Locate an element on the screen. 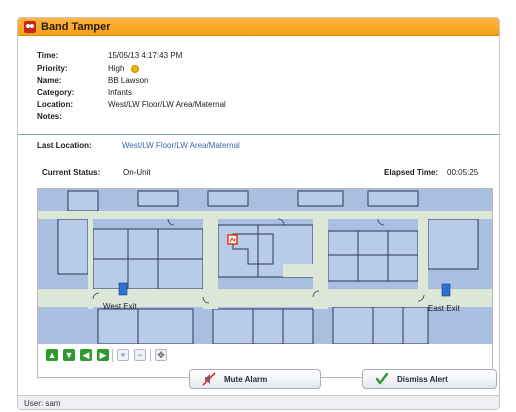 Image resolution: width=516 pixels, height=412 pixels. status-footer: User: sam is located at coordinates (258, 402).